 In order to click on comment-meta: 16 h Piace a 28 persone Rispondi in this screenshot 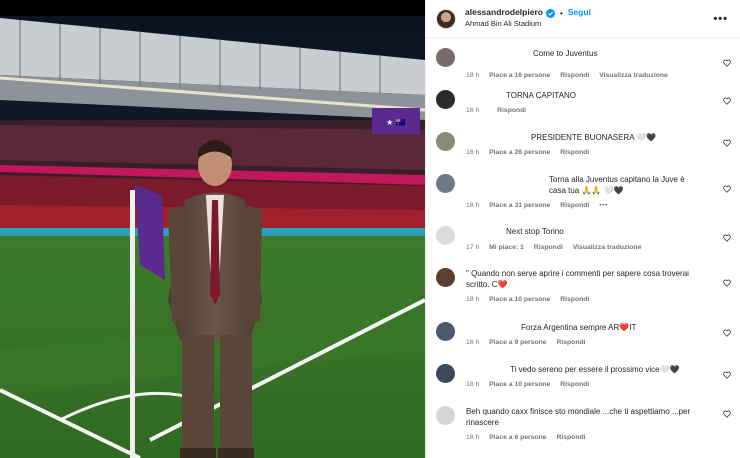, I will do `click(531, 152)`.